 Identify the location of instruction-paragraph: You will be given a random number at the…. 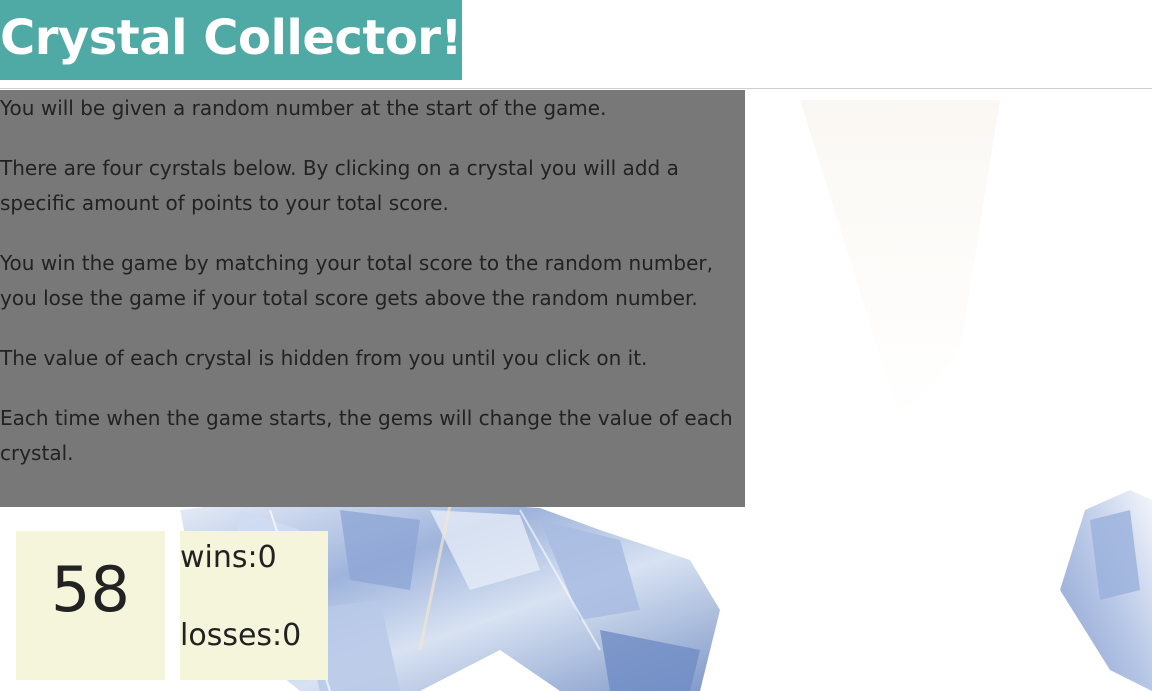
(303, 108).